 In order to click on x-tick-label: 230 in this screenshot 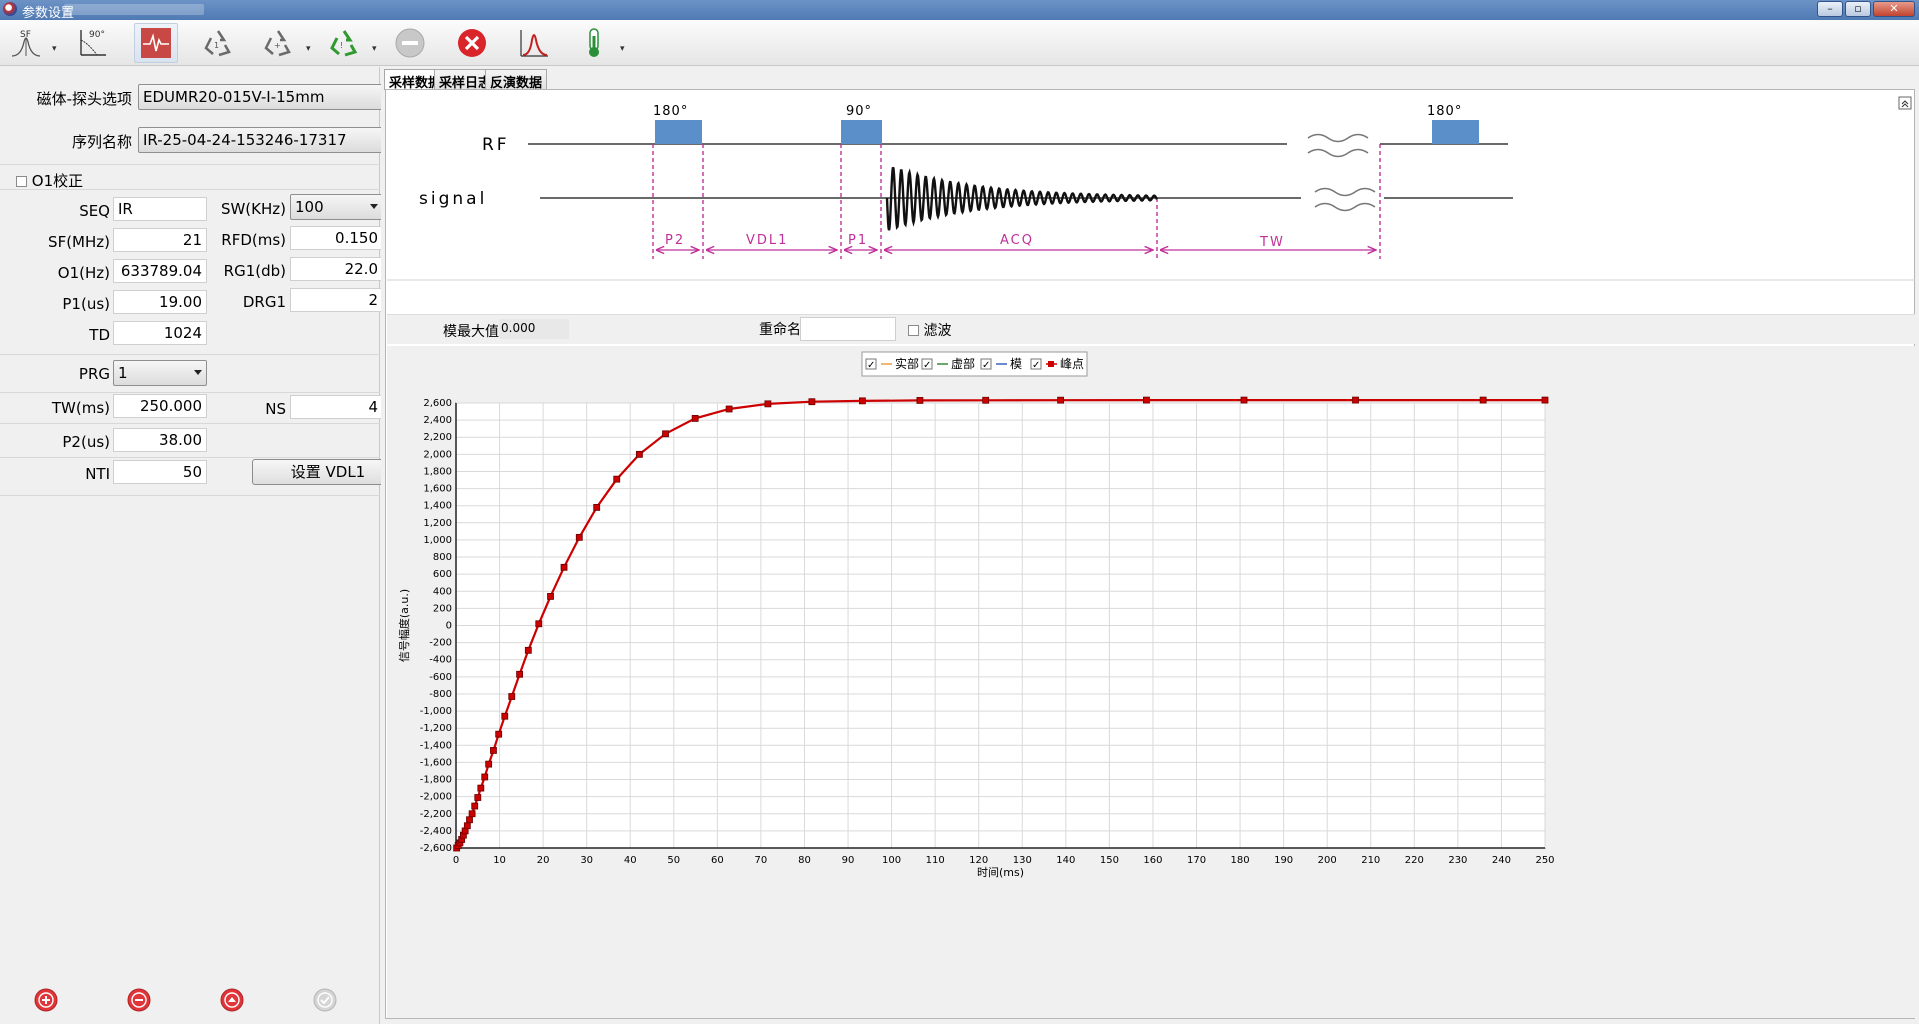, I will do `click(1457, 860)`.